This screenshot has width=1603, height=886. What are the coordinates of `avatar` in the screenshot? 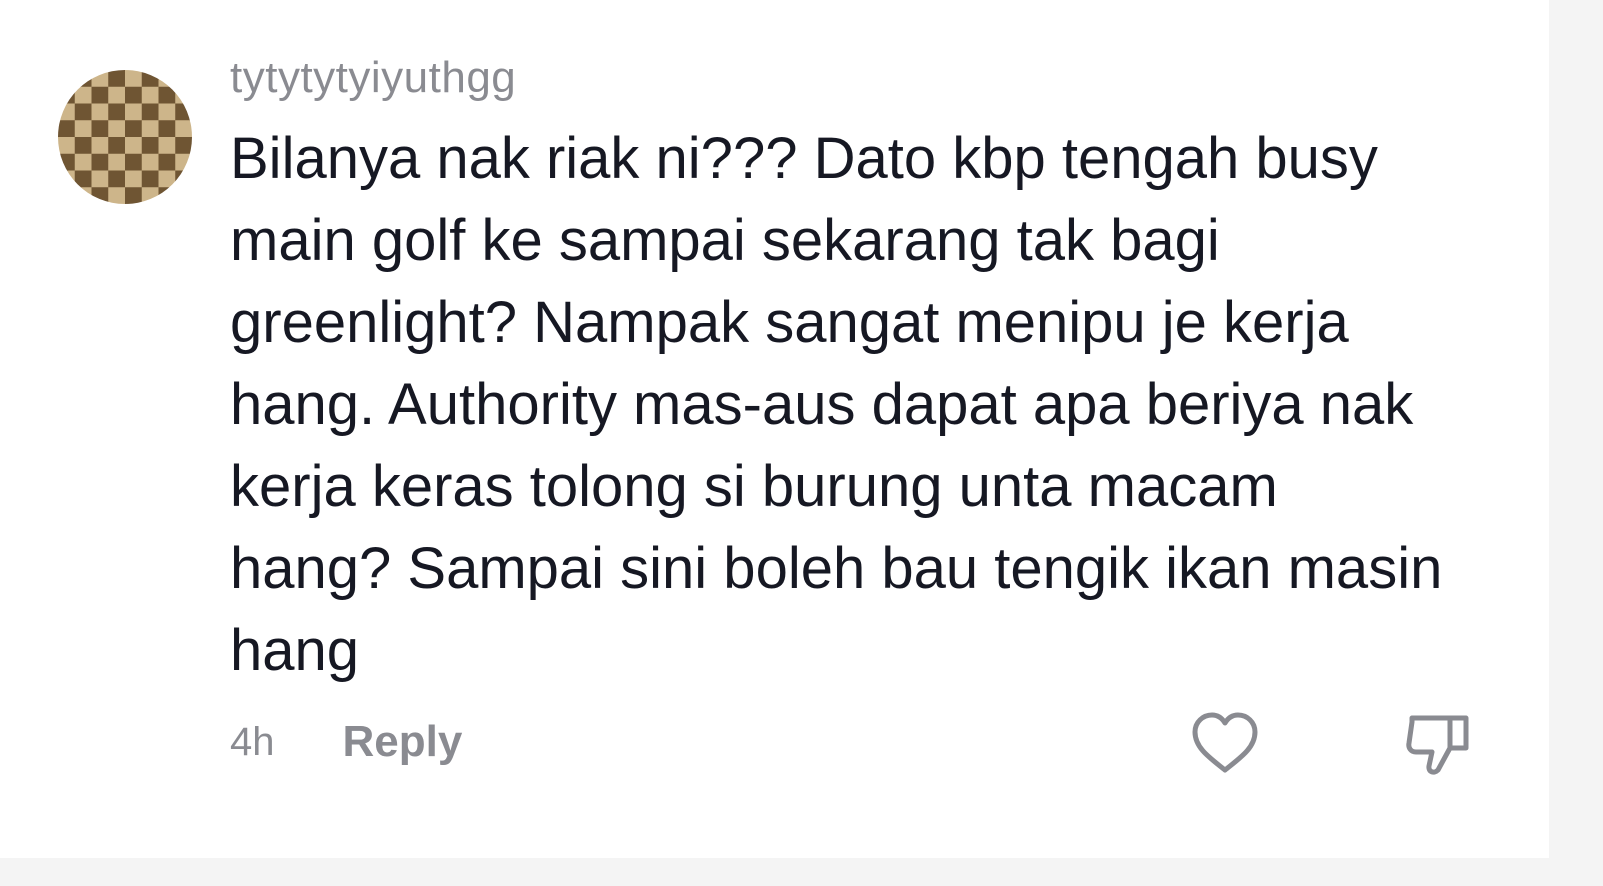 It's located at (125, 137).